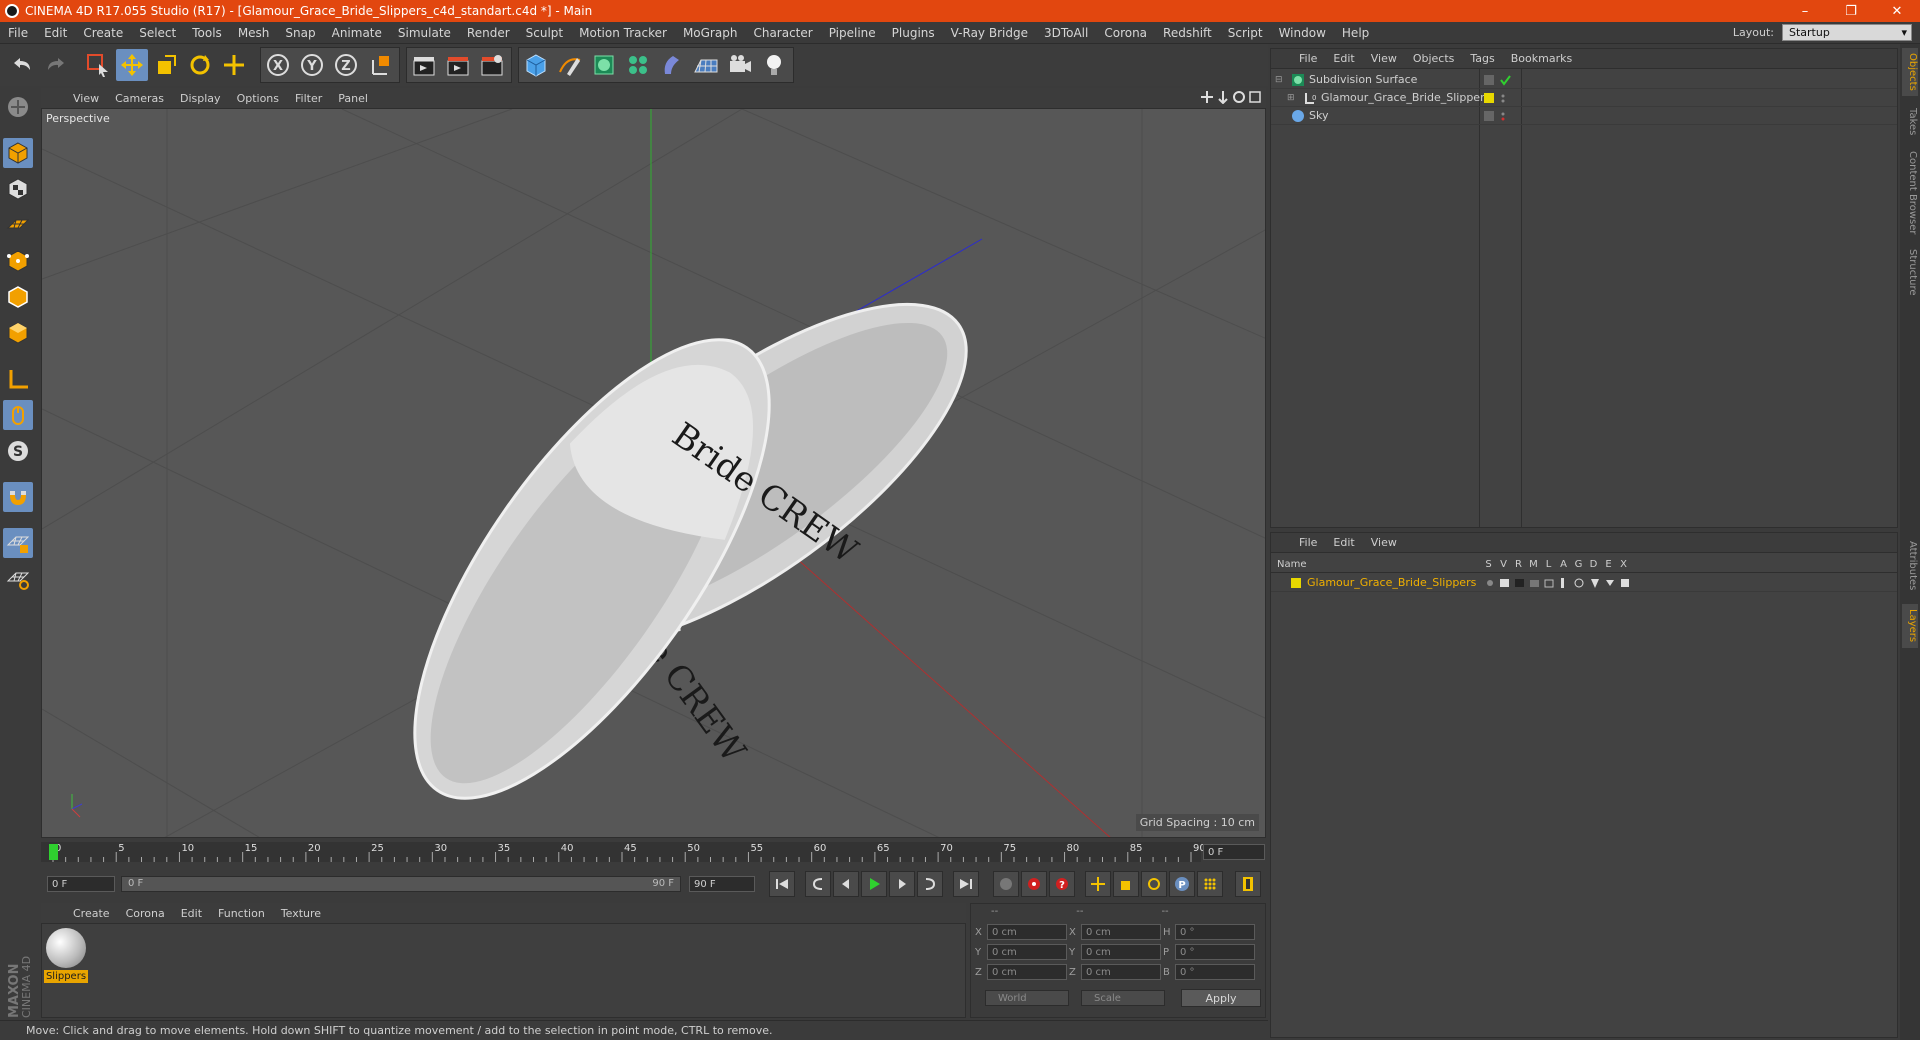 The height and width of the screenshot is (1040, 1920). What do you see at coordinates (1027, 932) in the screenshot?
I see `position-x-field: 0 cm` at bounding box center [1027, 932].